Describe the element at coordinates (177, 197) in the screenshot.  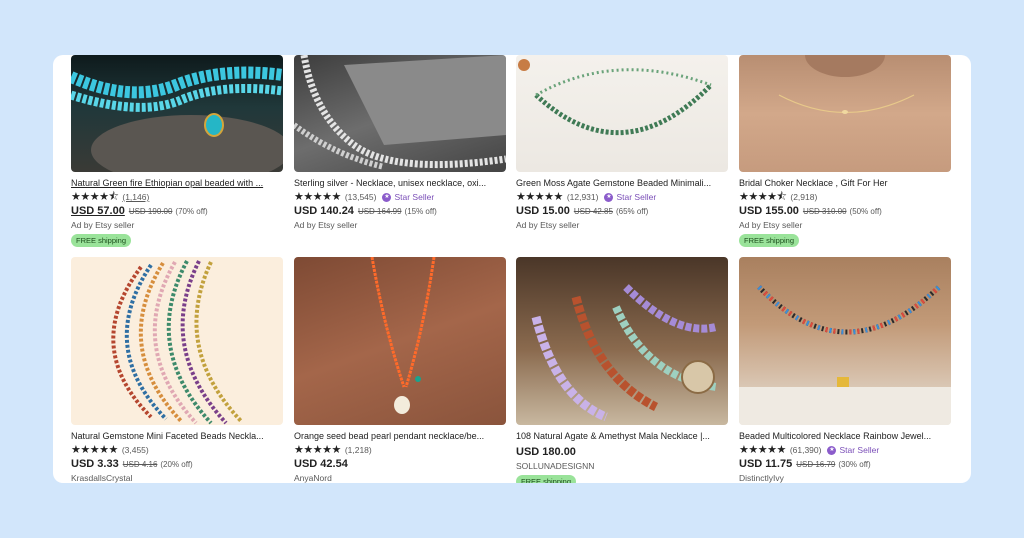
I see `rating: ★★★★⯪ (1,146)` at that location.